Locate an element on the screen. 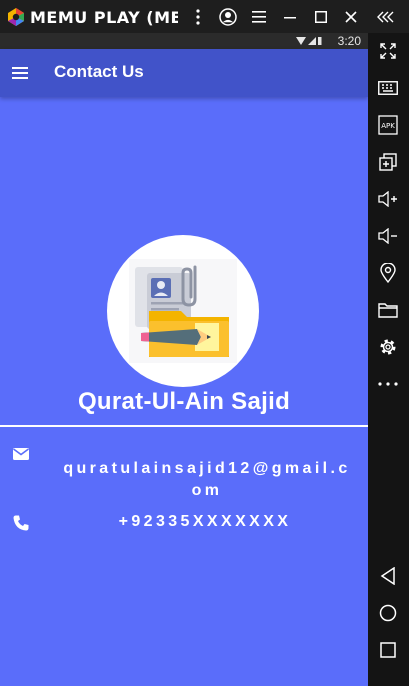 Image resolution: width=409 pixels, height=686 pixels. app-bar: Contact Us is located at coordinates (184, 73).